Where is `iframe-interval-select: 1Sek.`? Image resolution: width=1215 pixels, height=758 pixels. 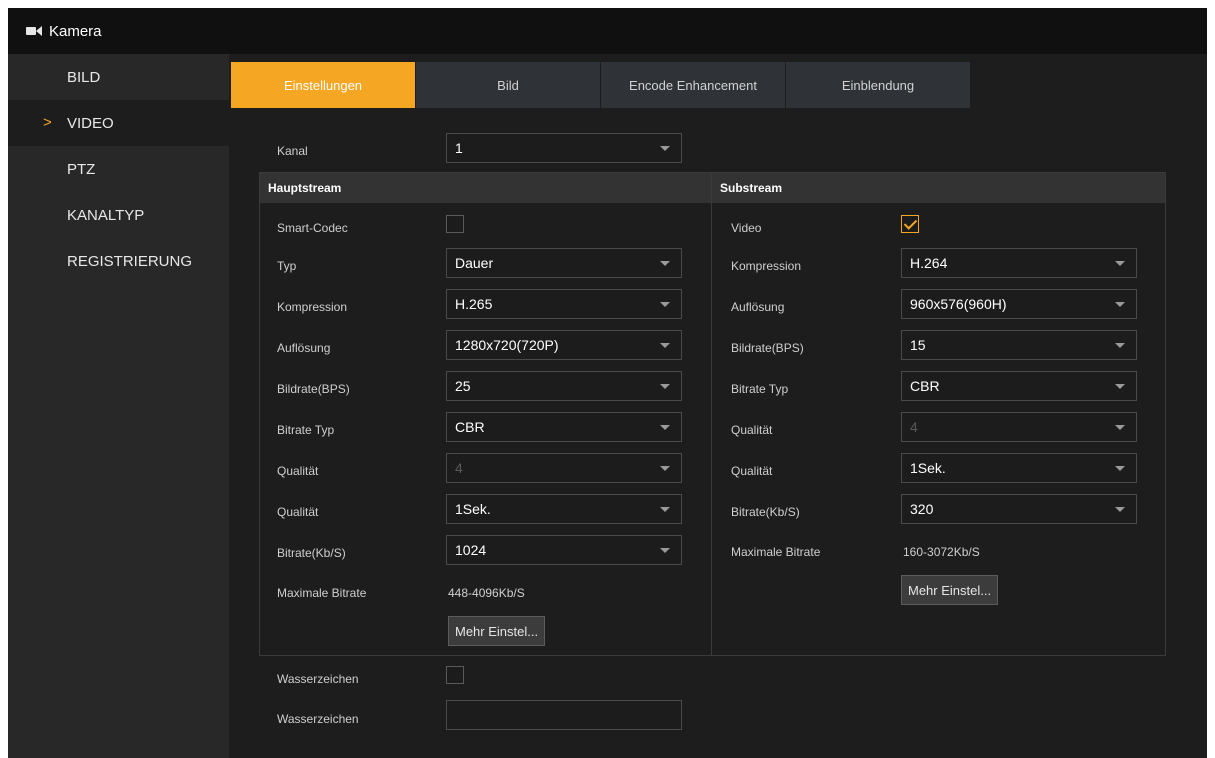
iframe-interval-select: 1Sek. is located at coordinates (564, 509).